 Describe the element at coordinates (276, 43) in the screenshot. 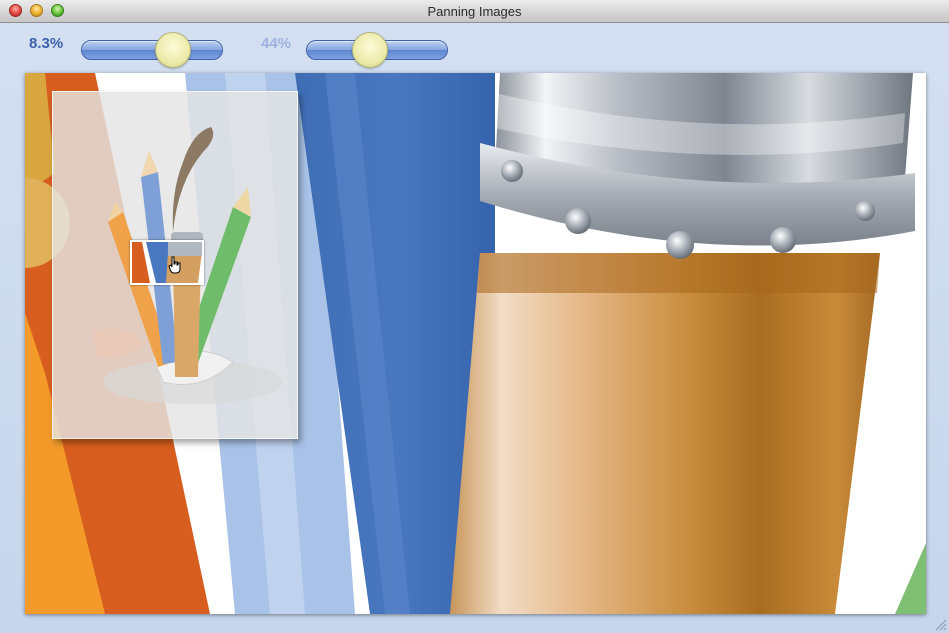

I see `zoom-secondary-label: 44%` at that location.